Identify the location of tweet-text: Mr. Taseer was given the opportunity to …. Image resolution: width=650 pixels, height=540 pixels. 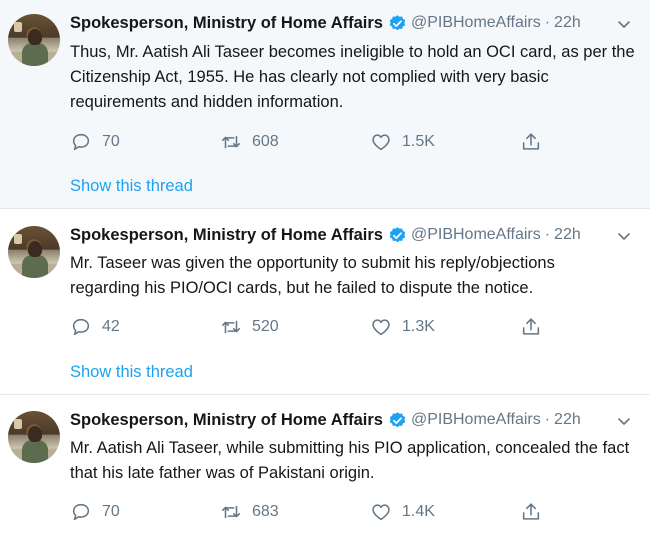
(355, 276).